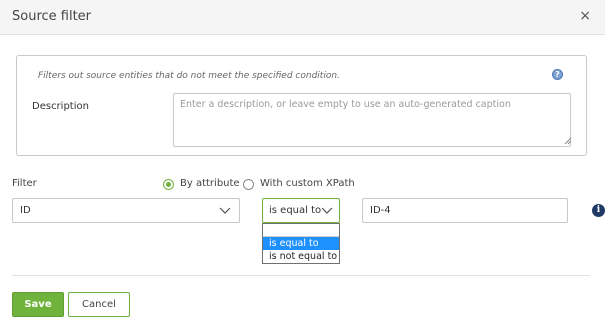 Image resolution: width=605 pixels, height=332 pixels. I want to click on dialog-header: Source filter ×, so click(302, 17).